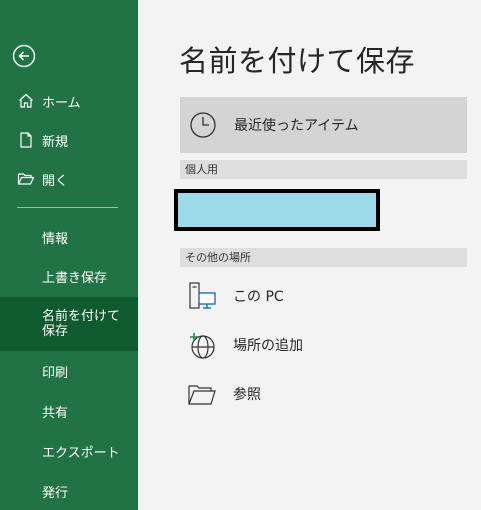  I want to click on sidebar-divider, so click(67, 207).